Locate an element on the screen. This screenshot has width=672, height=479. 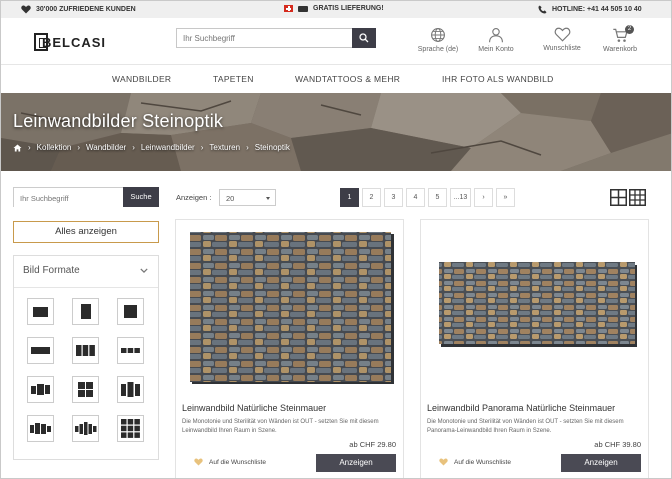
home-icon is located at coordinates (17, 147).